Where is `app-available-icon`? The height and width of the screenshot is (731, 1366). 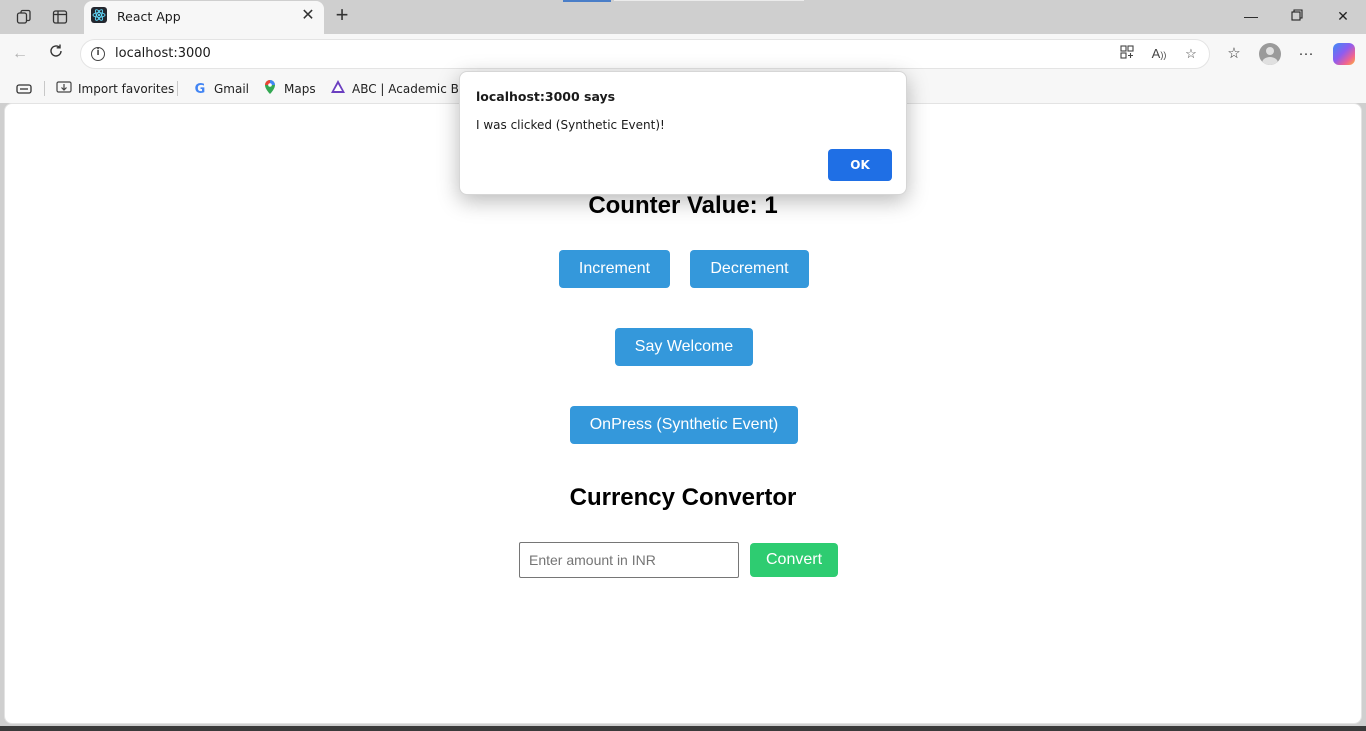 app-available-icon is located at coordinates (1127, 54).